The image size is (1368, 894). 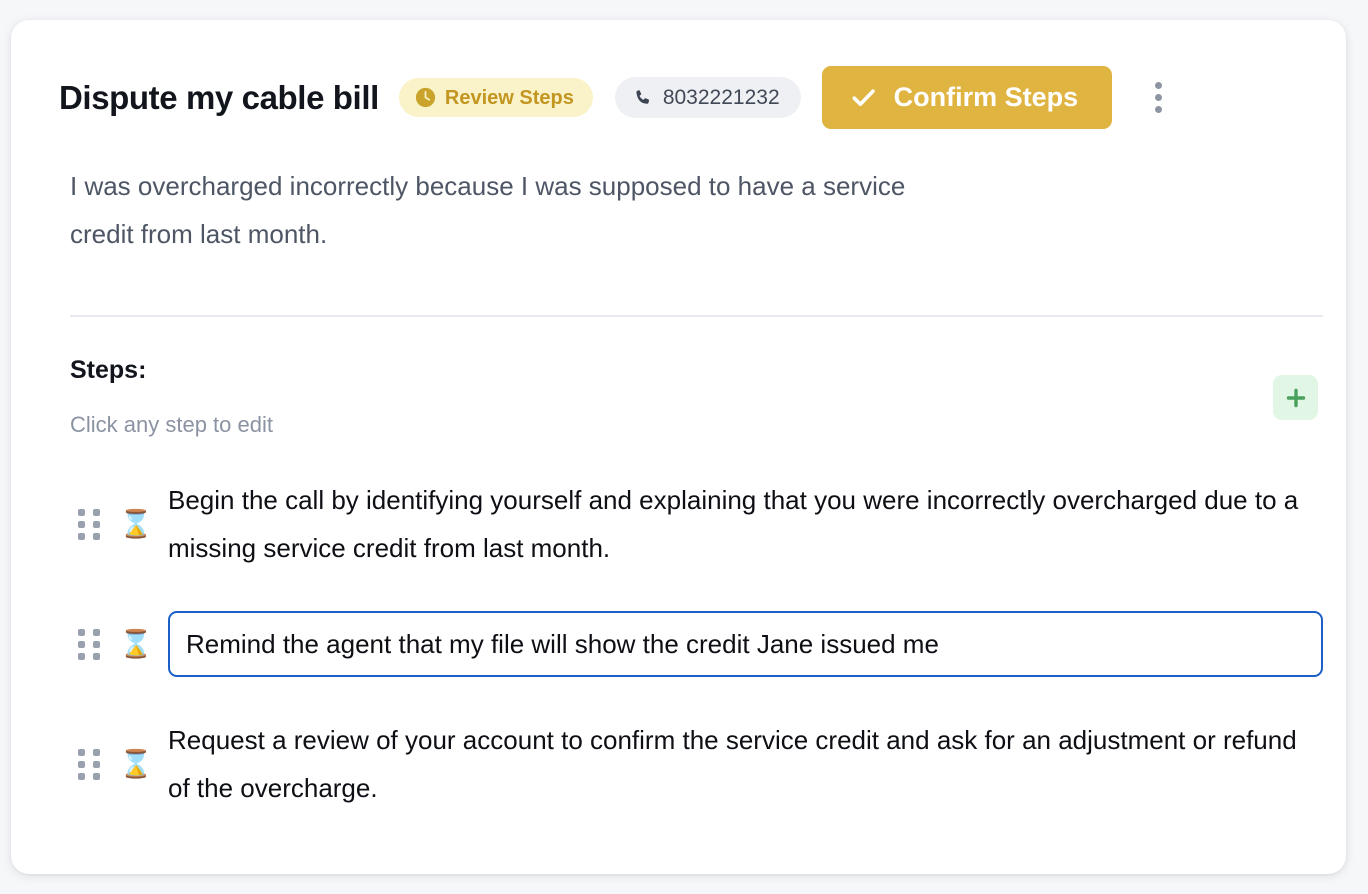 I want to click on phone-badge: 8032221232, so click(x=707, y=97).